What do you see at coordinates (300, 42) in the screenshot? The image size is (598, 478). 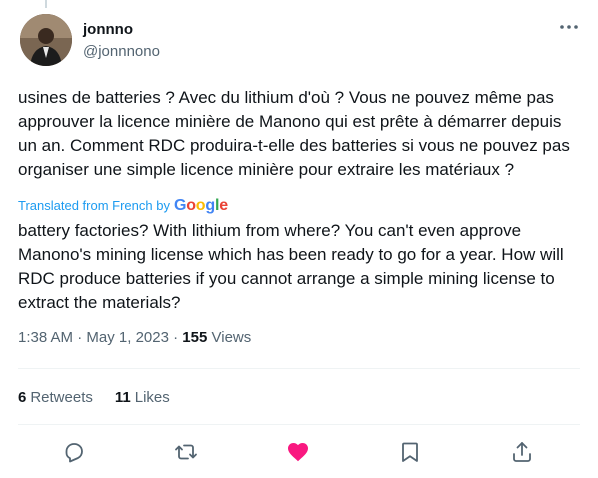 I see `tweet-header: jonnno @jonnnono` at bounding box center [300, 42].